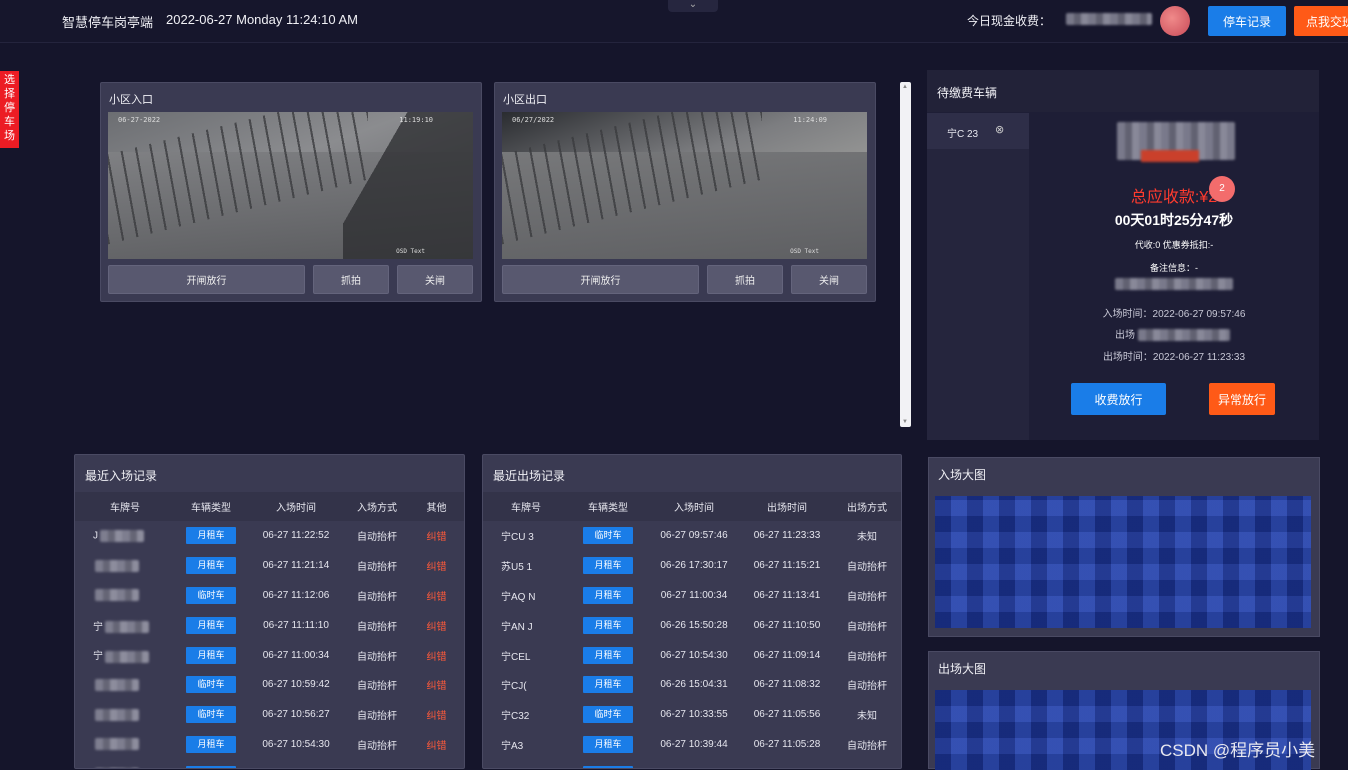 The width and height of the screenshot is (1348, 770). What do you see at coordinates (905, 87) in the screenshot?
I see `scroll-up-icon: ▲` at bounding box center [905, 87].